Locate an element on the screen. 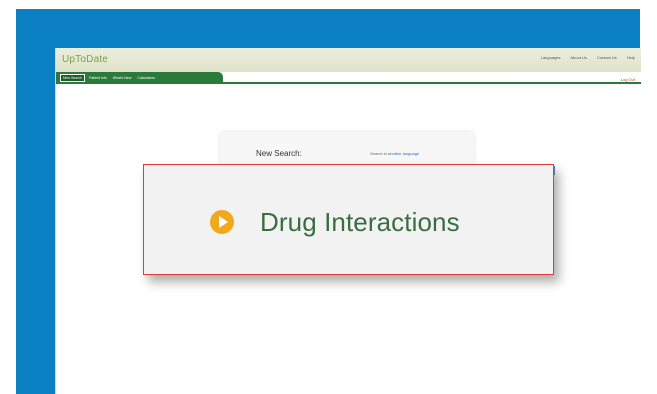 Image resolution: width=657 pixels, height=394 pixels. tab-whats-new: What's New is located at coordinates (122, 78).